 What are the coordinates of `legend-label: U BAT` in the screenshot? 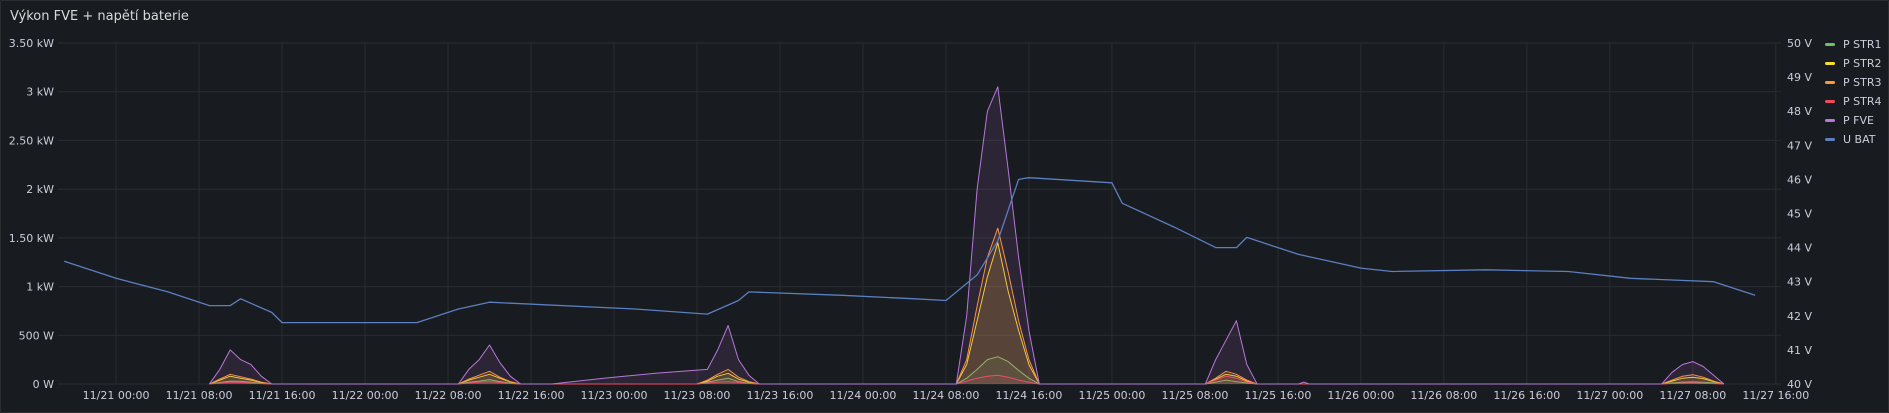 It's located at (1859, 139).